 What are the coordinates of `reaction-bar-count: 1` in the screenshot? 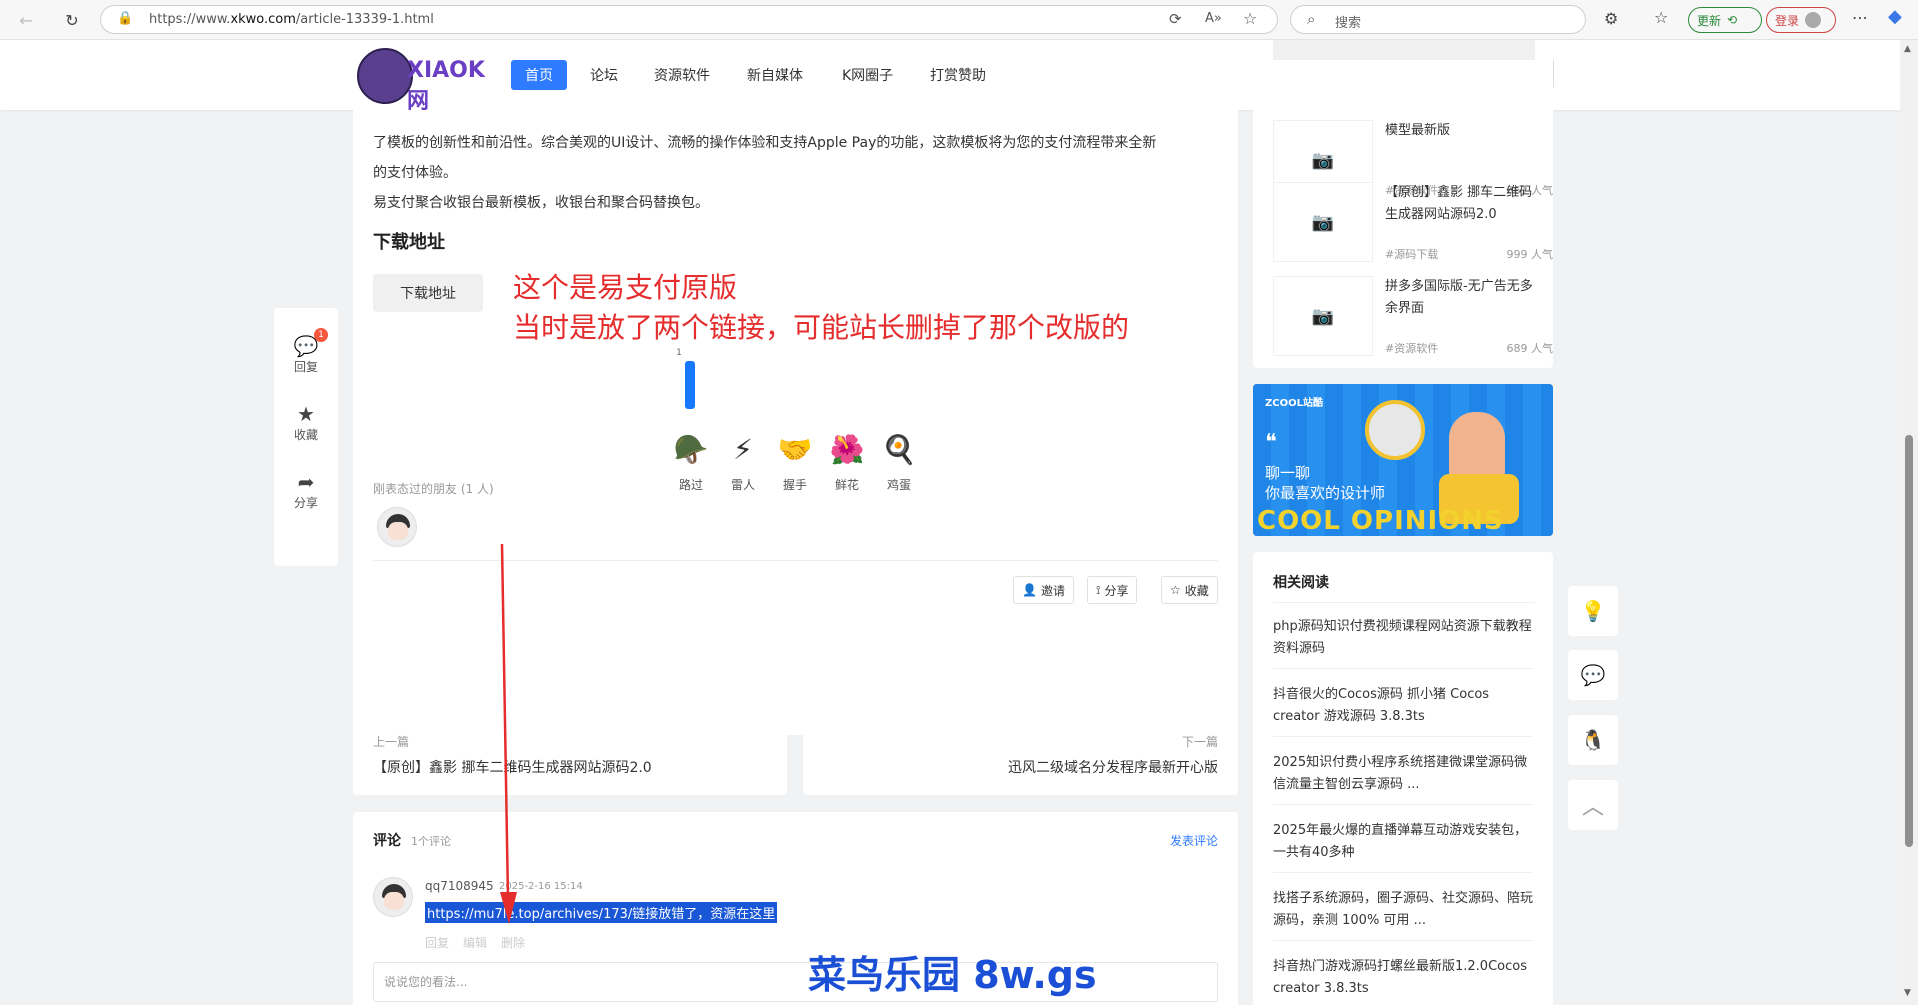 It's located at (679, 353).